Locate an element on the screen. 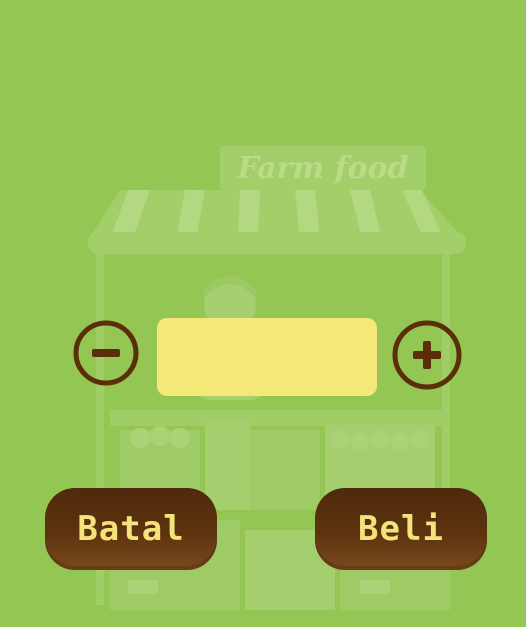 The image size is (526, 627). increase-quantity-button is located at coordinates (427, 355).